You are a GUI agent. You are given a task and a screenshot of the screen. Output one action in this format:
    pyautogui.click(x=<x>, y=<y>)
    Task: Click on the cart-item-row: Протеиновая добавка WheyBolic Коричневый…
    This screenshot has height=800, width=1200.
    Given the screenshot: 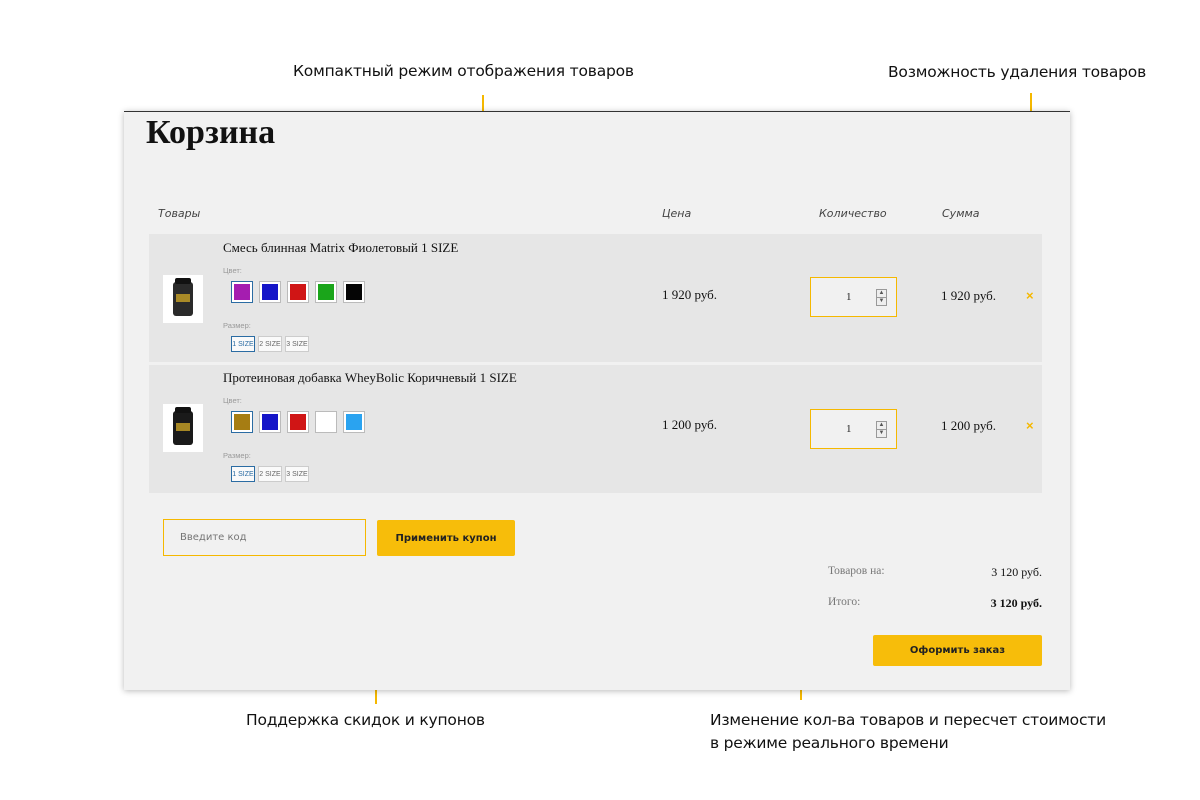 What is the action you would take?
    pyautogui.click(x=595, y=429)
    